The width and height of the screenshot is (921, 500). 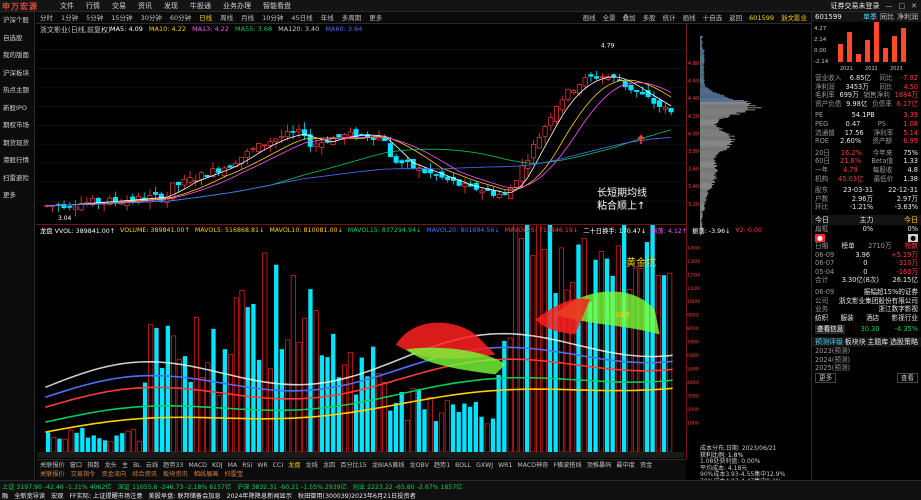 I want to click on period-tab: 更多, so click(x=375, y=18).